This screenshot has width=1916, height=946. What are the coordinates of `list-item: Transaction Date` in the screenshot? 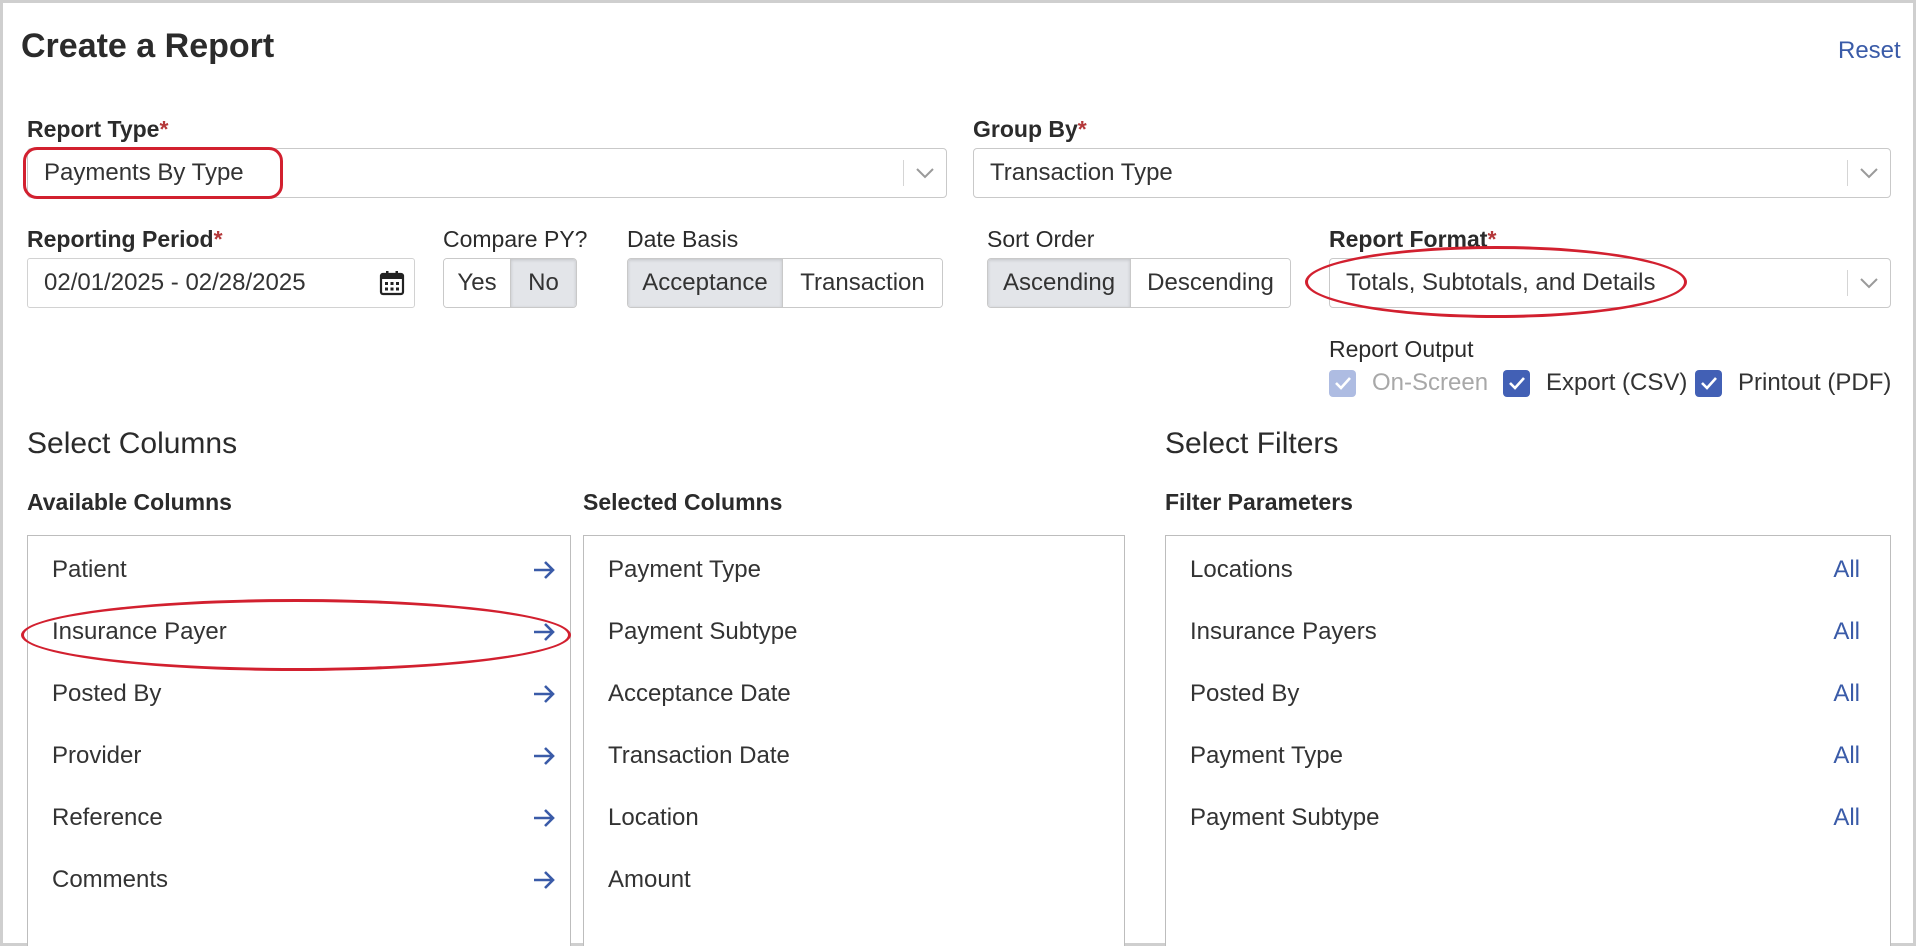 It's located at (854, 756).